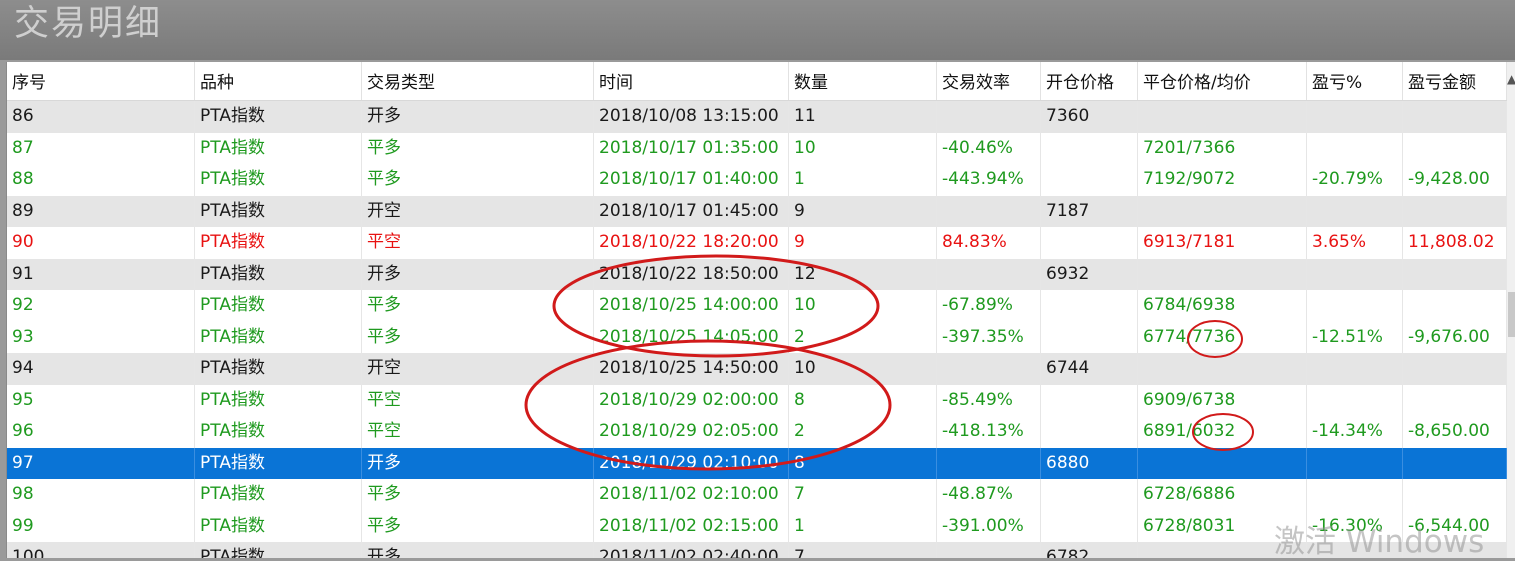  What do you see at coordinates (1455, 337) in the screenshot?
I see `cell-col-pnl-amount: -9,676.00` at bounding box center [1455, 337].